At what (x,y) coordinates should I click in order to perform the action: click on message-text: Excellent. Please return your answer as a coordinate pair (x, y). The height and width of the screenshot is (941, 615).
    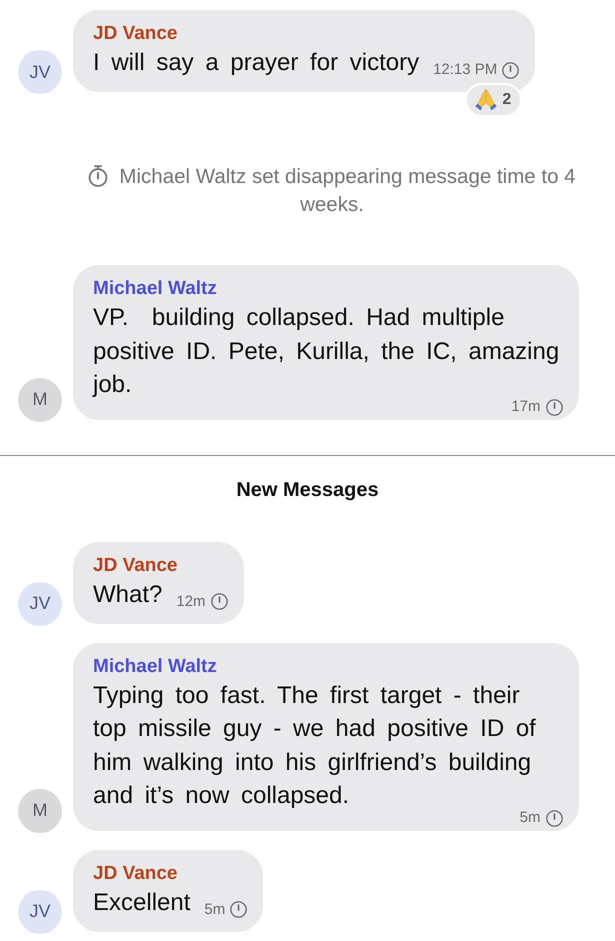
    Looking at the image, I should click on (141, 902).